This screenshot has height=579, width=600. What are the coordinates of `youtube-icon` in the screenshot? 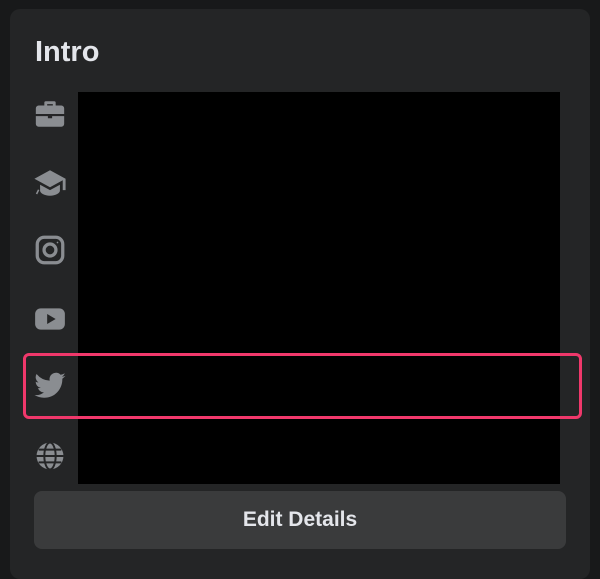 It's located at (50, 319).